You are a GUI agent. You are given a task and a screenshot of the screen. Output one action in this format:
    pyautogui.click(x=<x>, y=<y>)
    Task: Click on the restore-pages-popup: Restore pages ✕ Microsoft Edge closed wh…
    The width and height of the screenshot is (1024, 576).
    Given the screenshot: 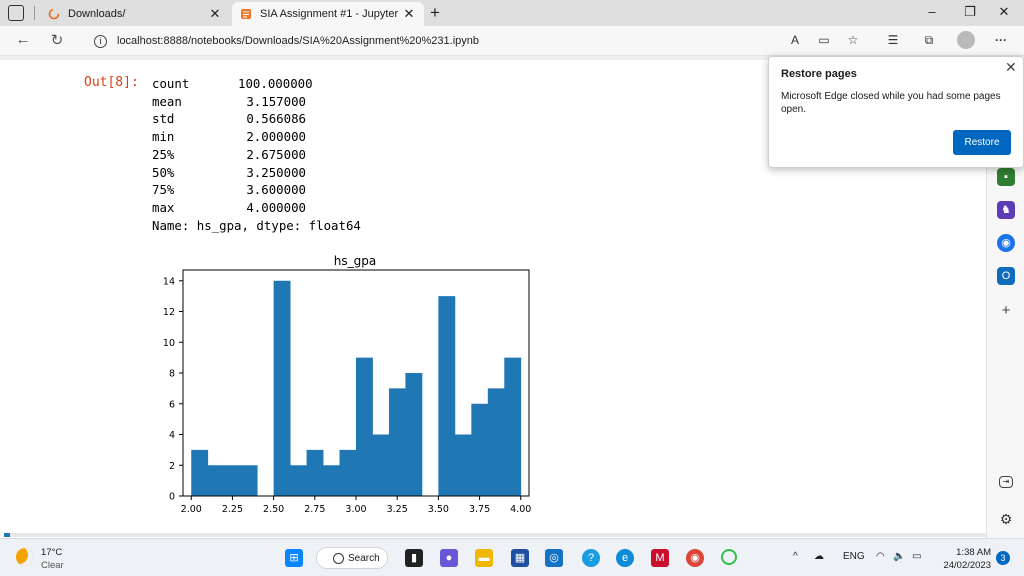 What is the action you would take?
    pyautogui.click(x=896, y=112)
    